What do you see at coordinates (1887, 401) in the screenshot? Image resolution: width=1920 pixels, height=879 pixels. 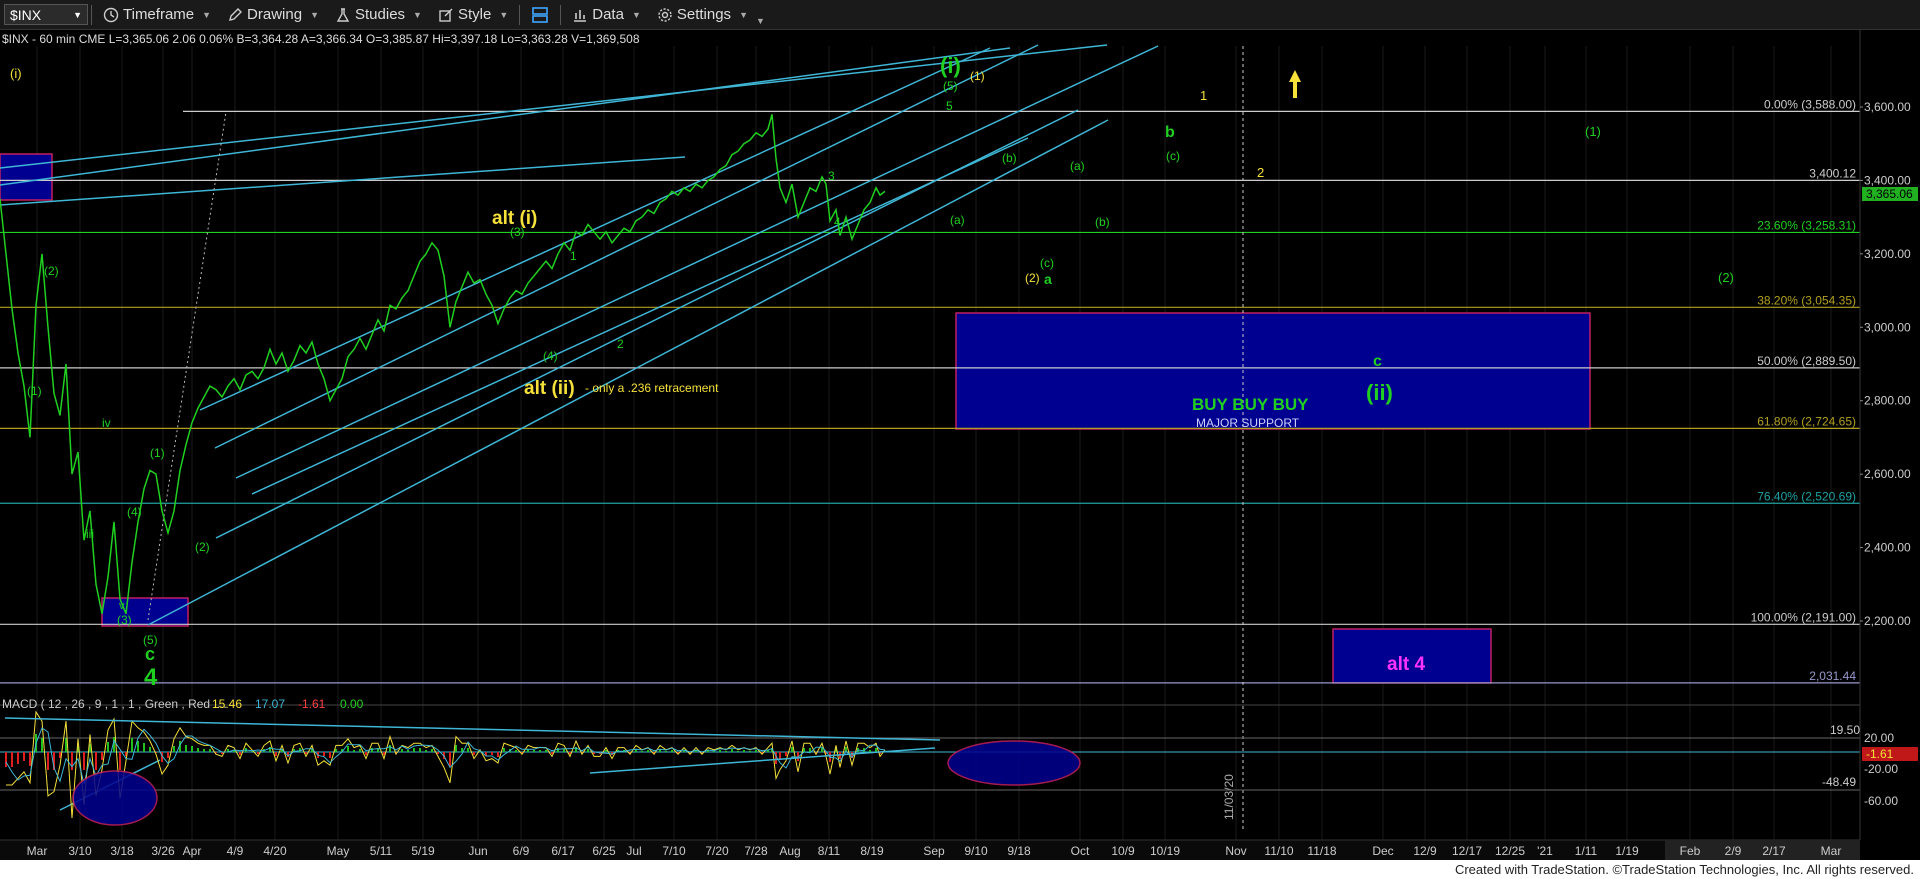 I see `y-tick-label: 2,800.00` at bounding box center [1887, 401].